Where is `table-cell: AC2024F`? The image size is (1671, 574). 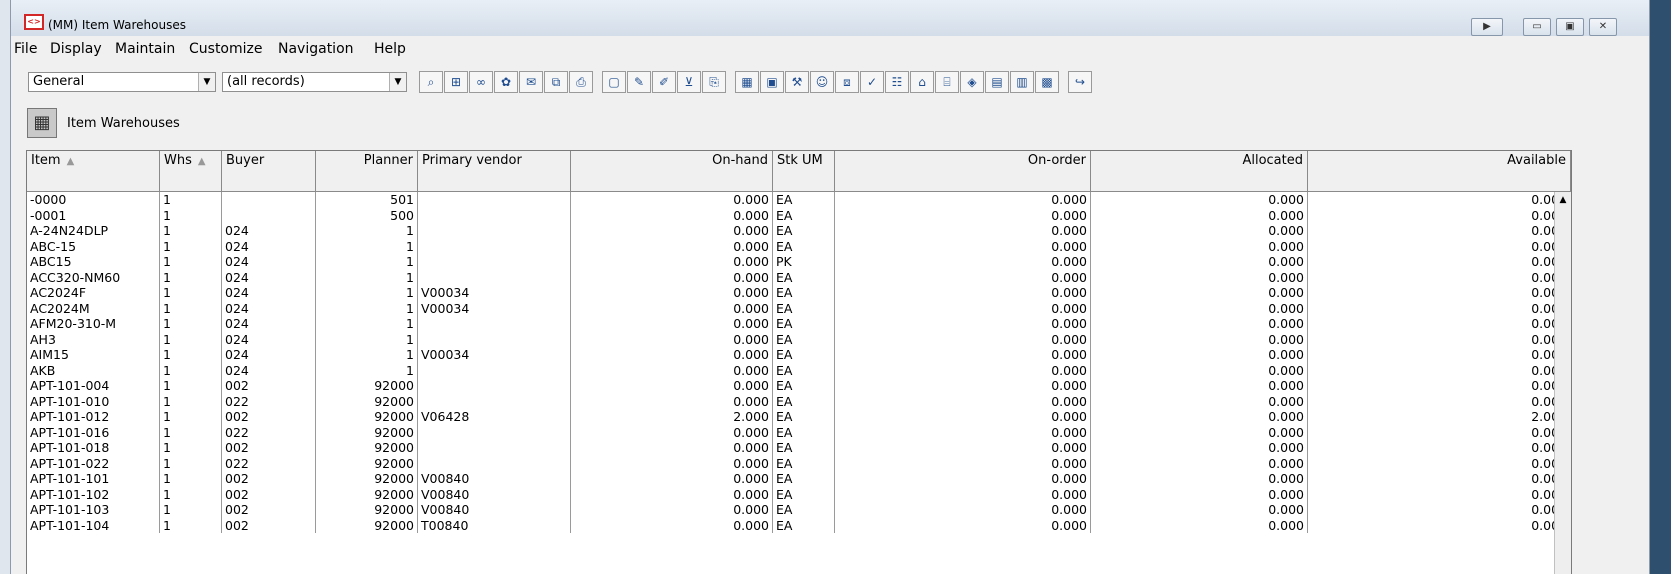
table-cell: AC2024F is located at coordinates (93, 293).